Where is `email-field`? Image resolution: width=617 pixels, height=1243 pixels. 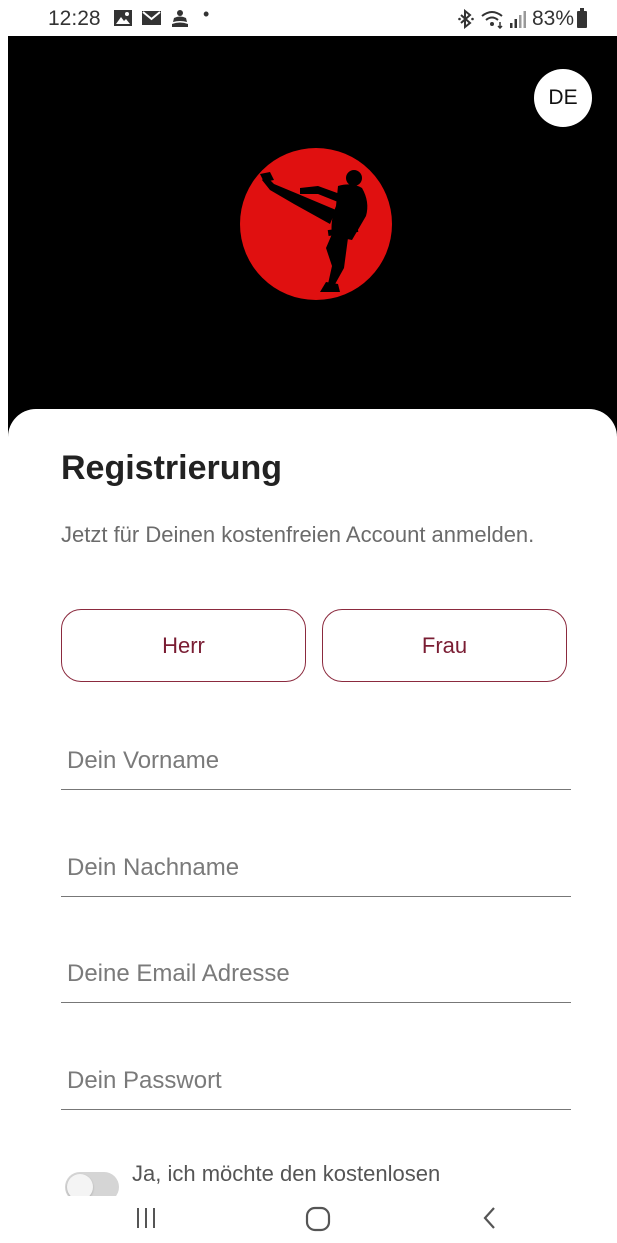 email-field is located at coordinates (316, 972).